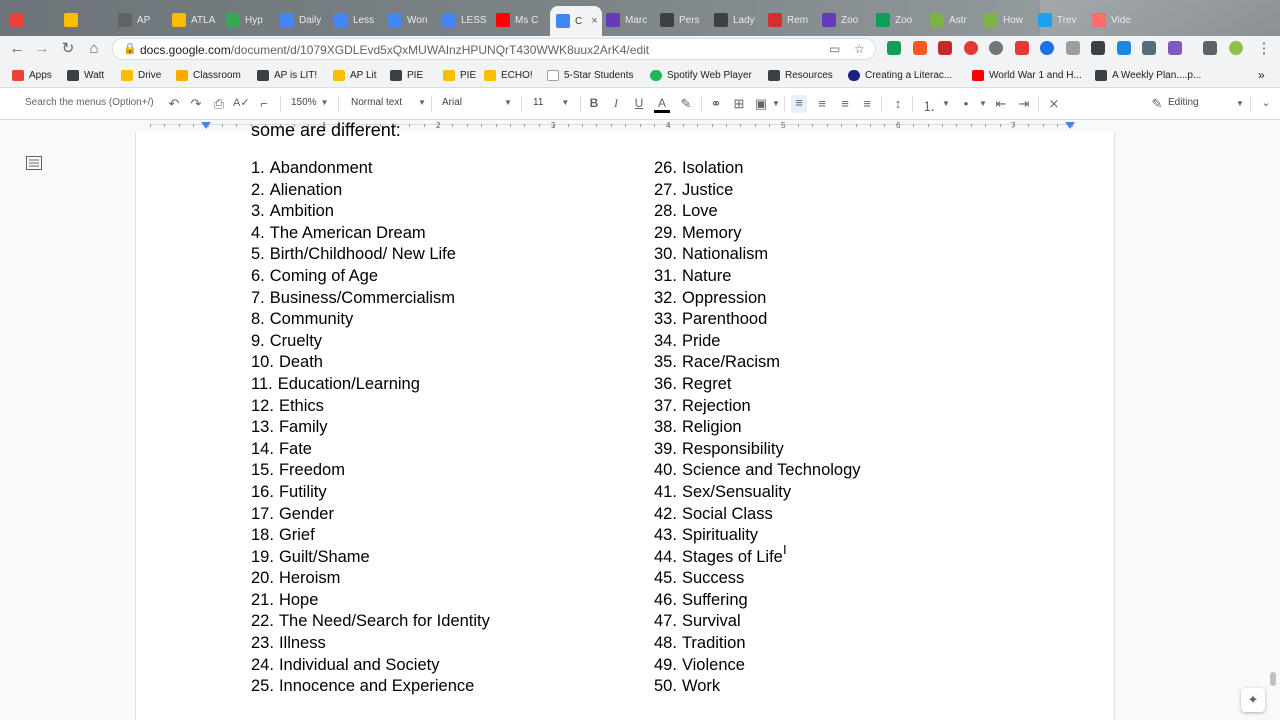  Describe the element at coordinates (799, 104) in the screenshot. I see `align-left-icon: ≡` at that location.